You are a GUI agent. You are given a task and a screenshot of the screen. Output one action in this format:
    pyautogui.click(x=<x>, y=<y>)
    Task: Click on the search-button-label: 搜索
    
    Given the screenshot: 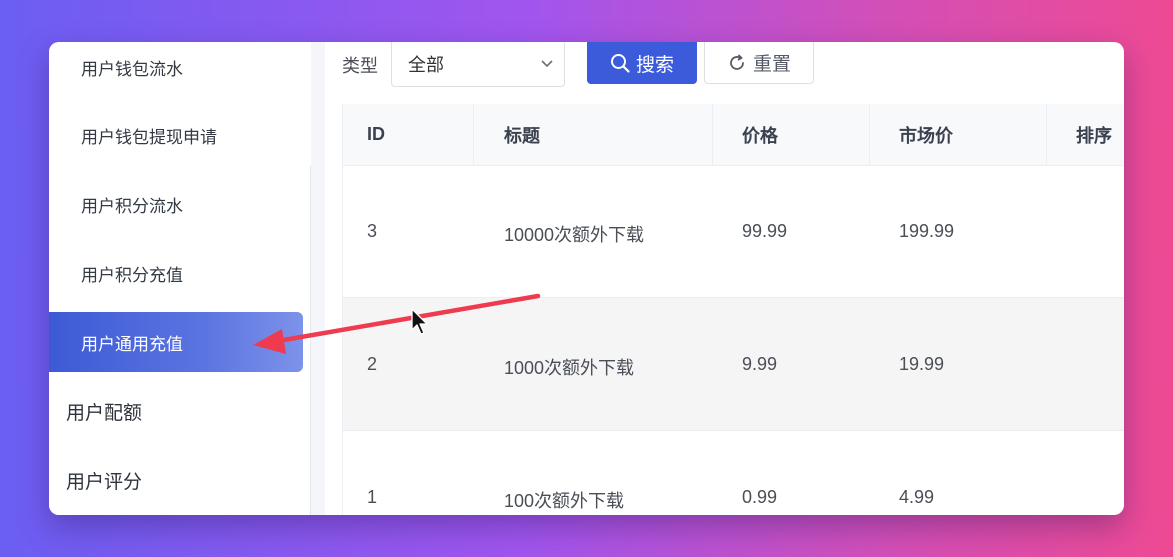 What is the action you would take?
    pyautogui.click(x=654, y=65)
    